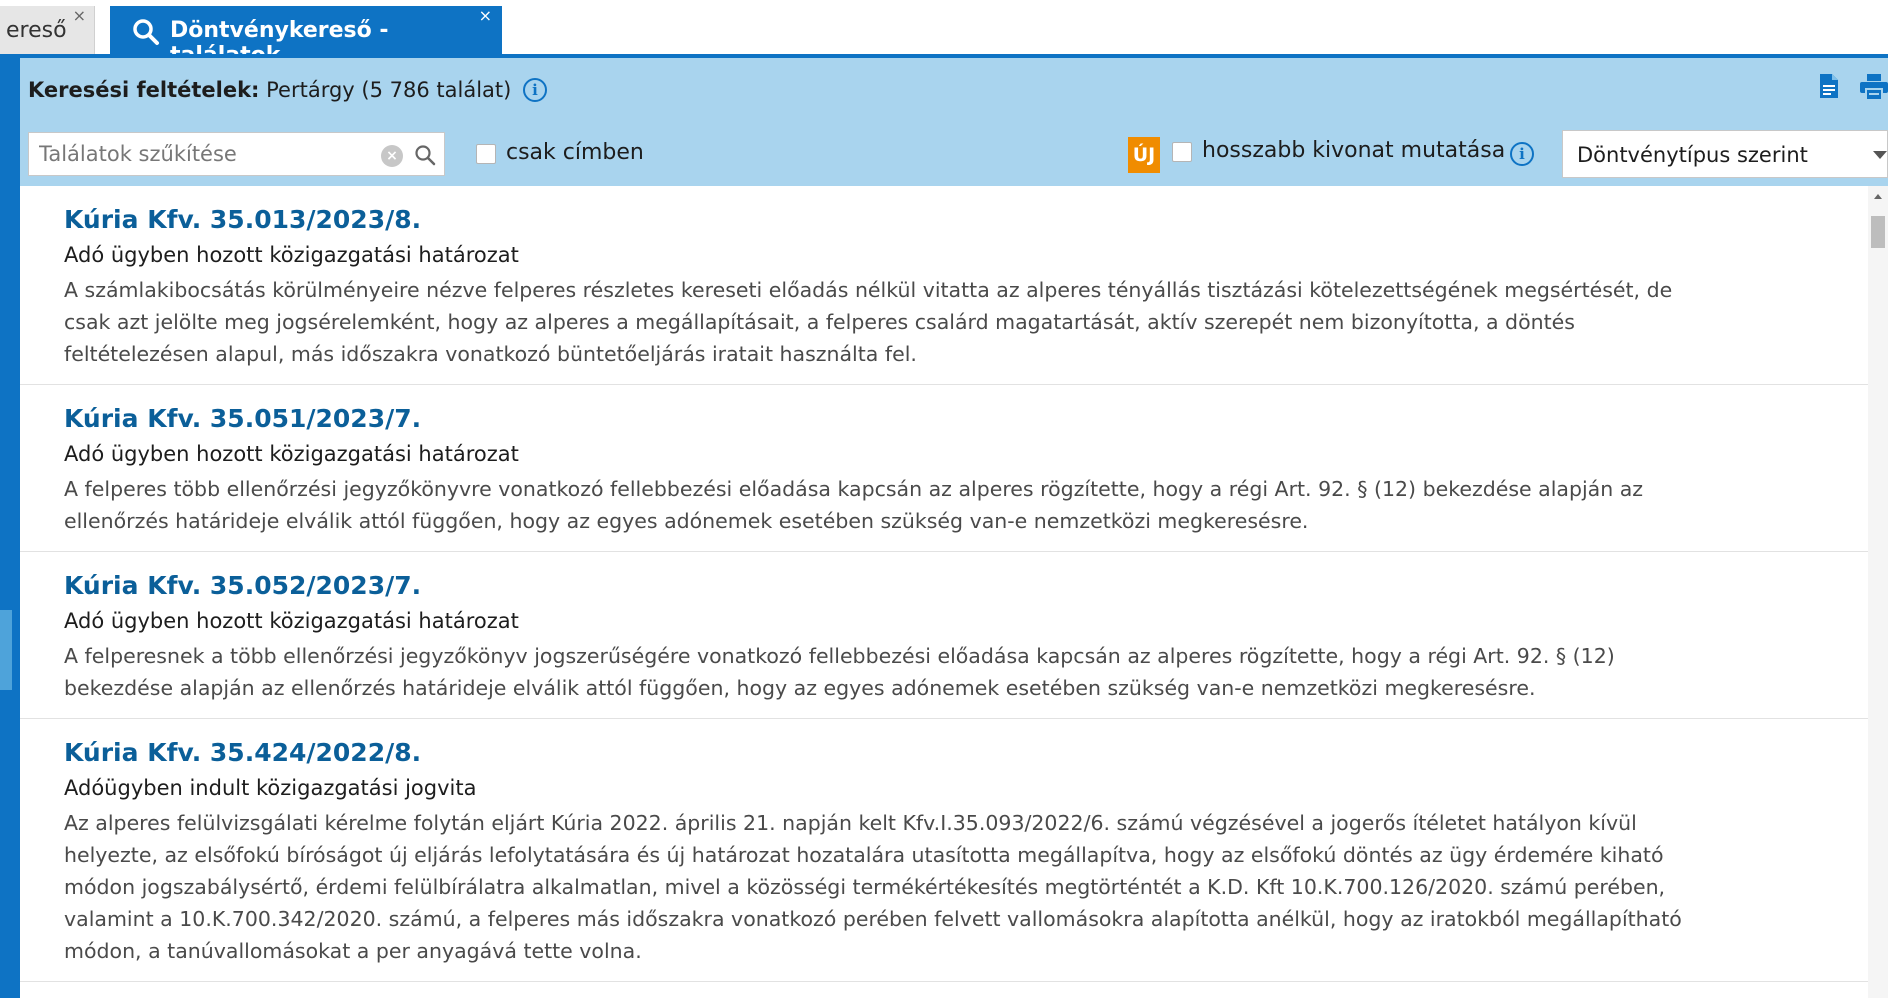 The image size is (1888, 998). Describe the element at coordinates (36, 30) in the screenshot. I see `tab-label: ereső` at that location.